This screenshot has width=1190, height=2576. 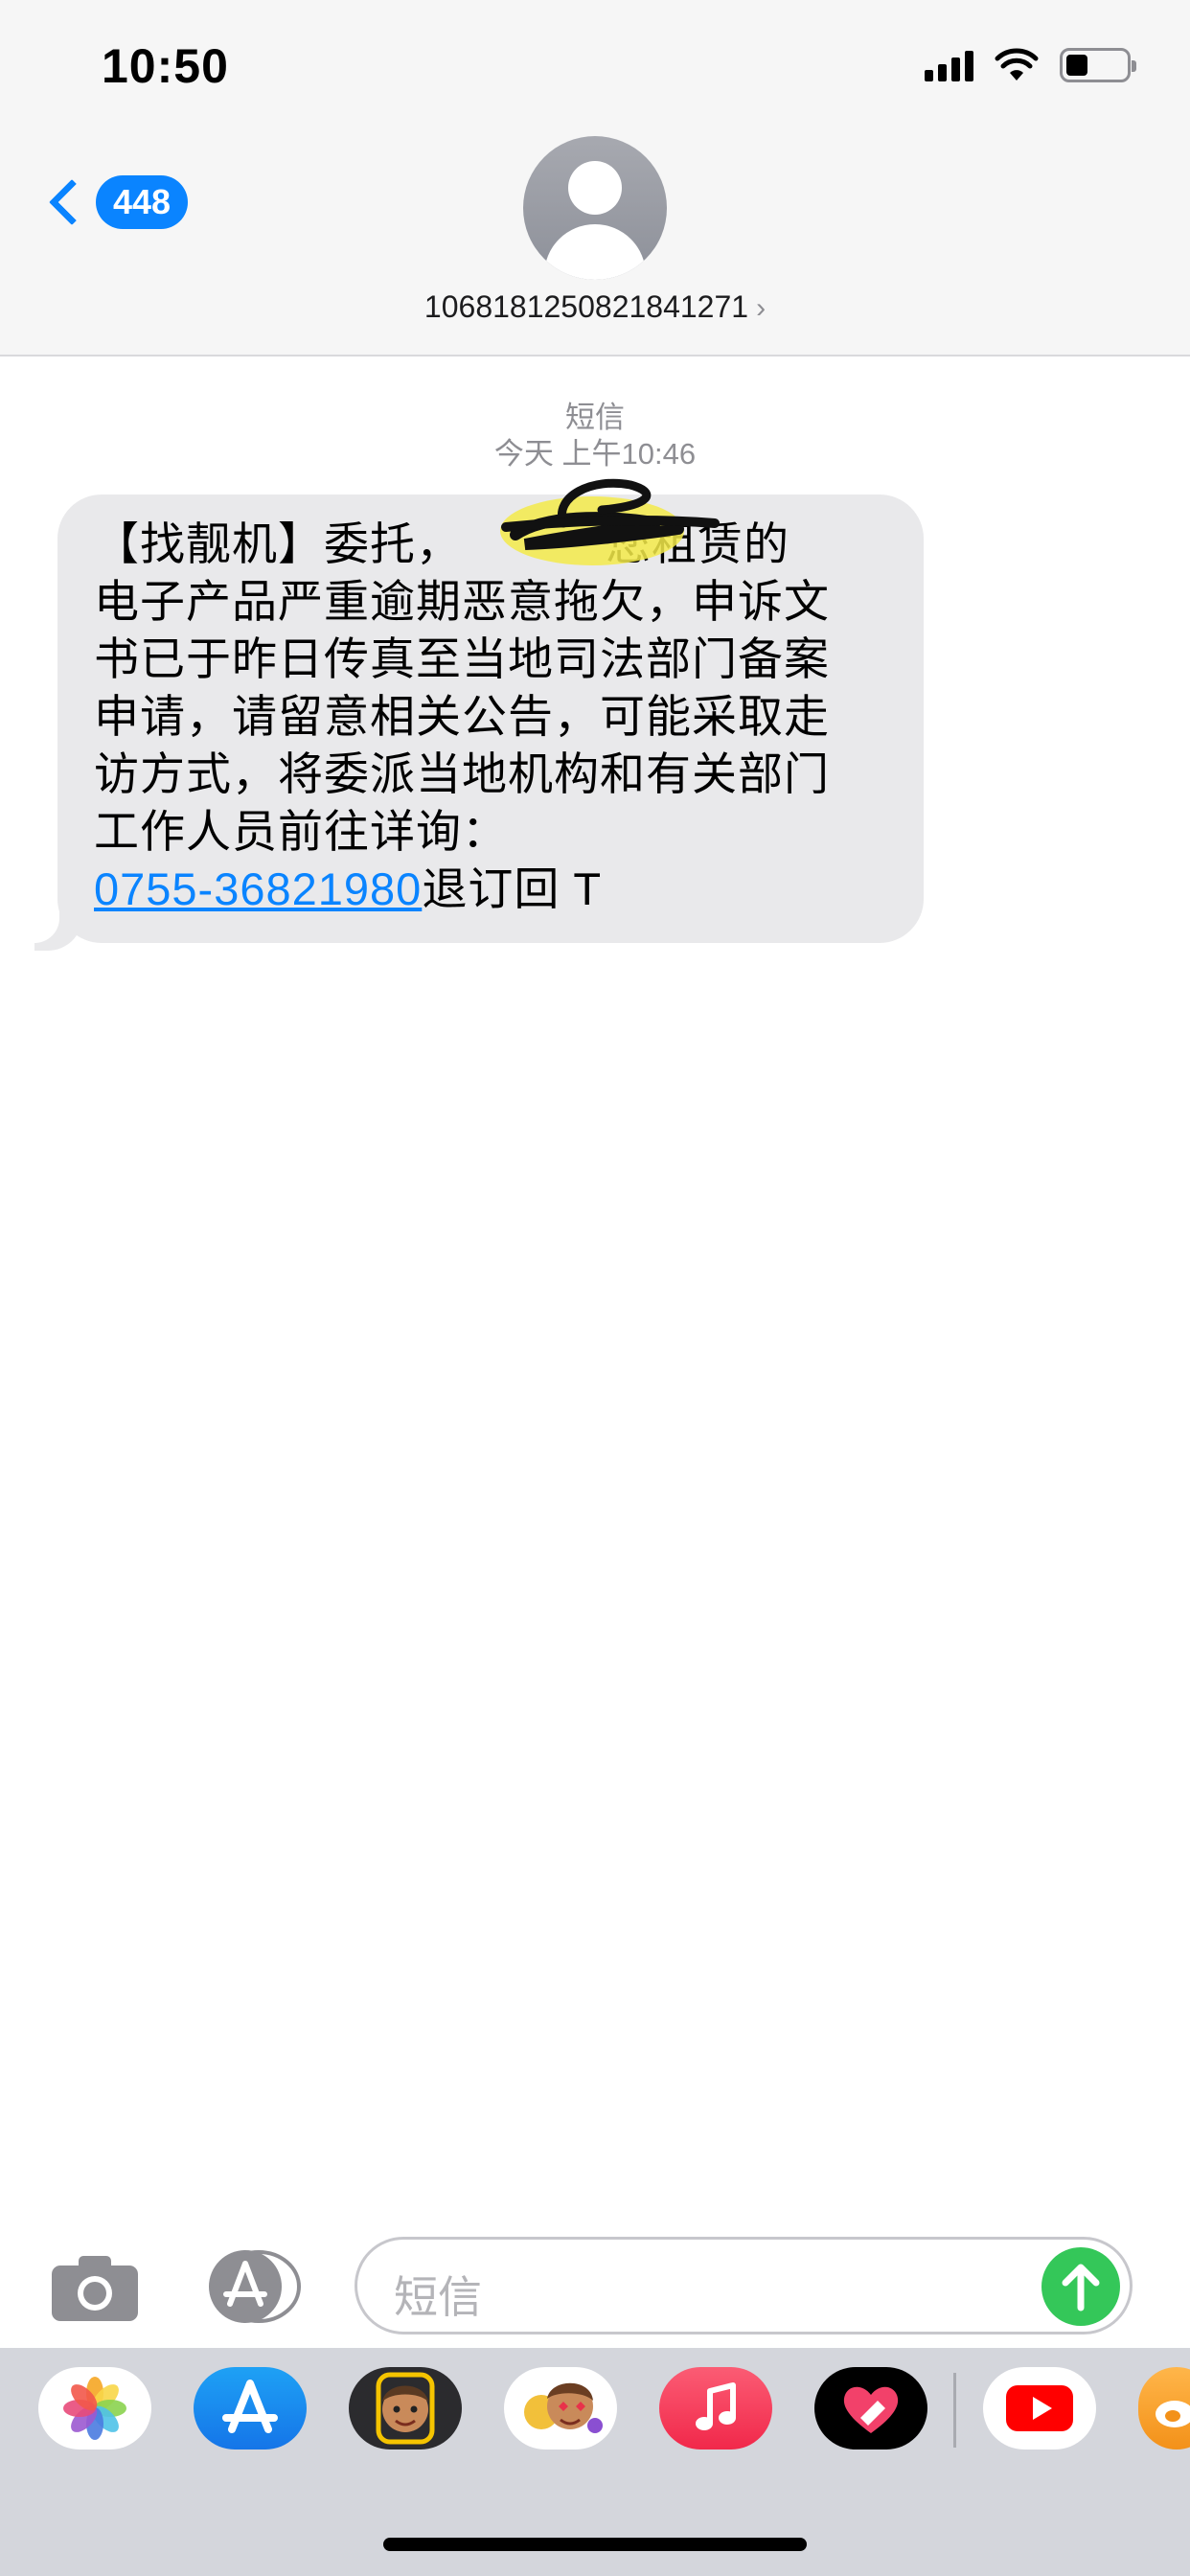 What do you see at coordinates (442, 543) in the screenshot?
I see `message-line: 【找靓机】委托， 您租赁的` at bounding box center [442, 543].